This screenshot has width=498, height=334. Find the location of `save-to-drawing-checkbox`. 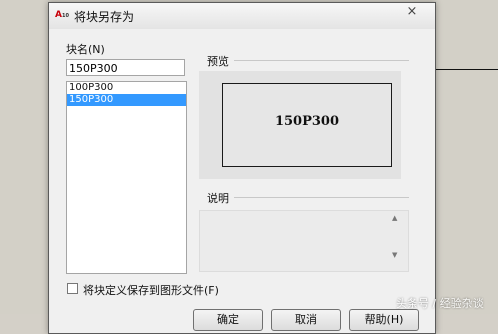

save-to-drawing-checkbox is located at coordinates (72, 288).